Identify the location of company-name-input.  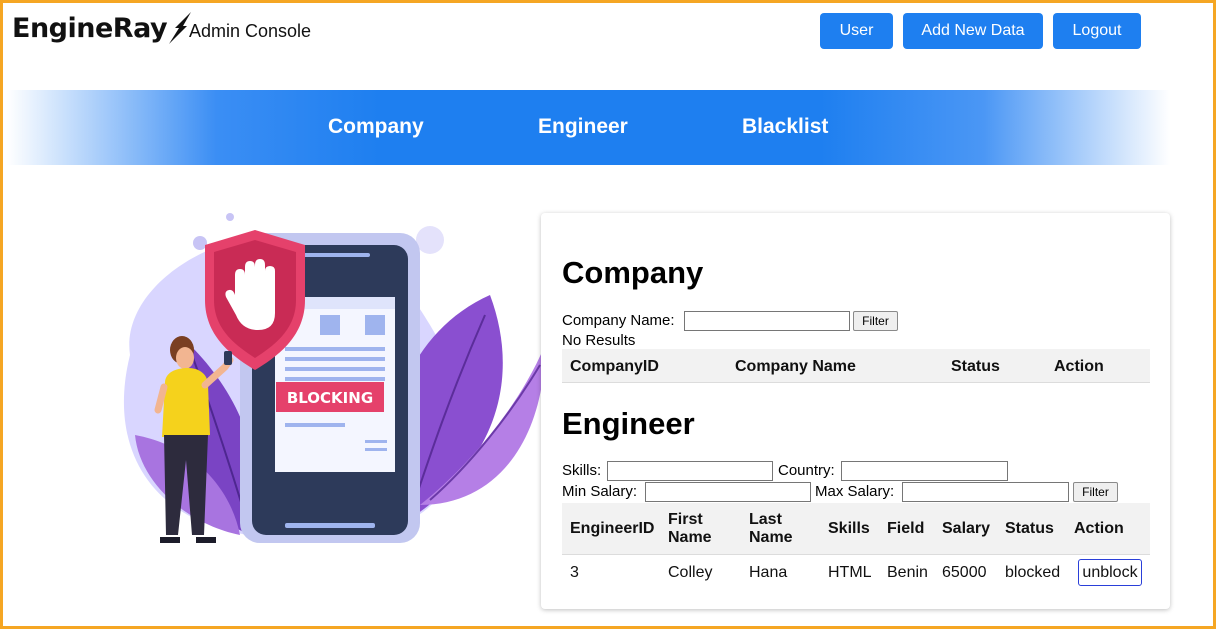
(767, 321).